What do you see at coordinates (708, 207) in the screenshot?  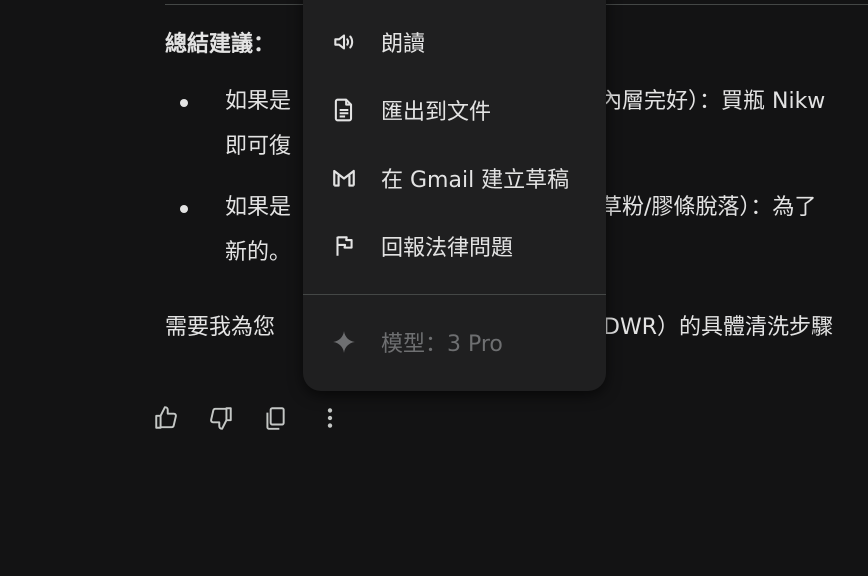 I see `bullet-2-line-1-end: 草粉/膠條脫落）：為了` at bounding box center [708, 207].